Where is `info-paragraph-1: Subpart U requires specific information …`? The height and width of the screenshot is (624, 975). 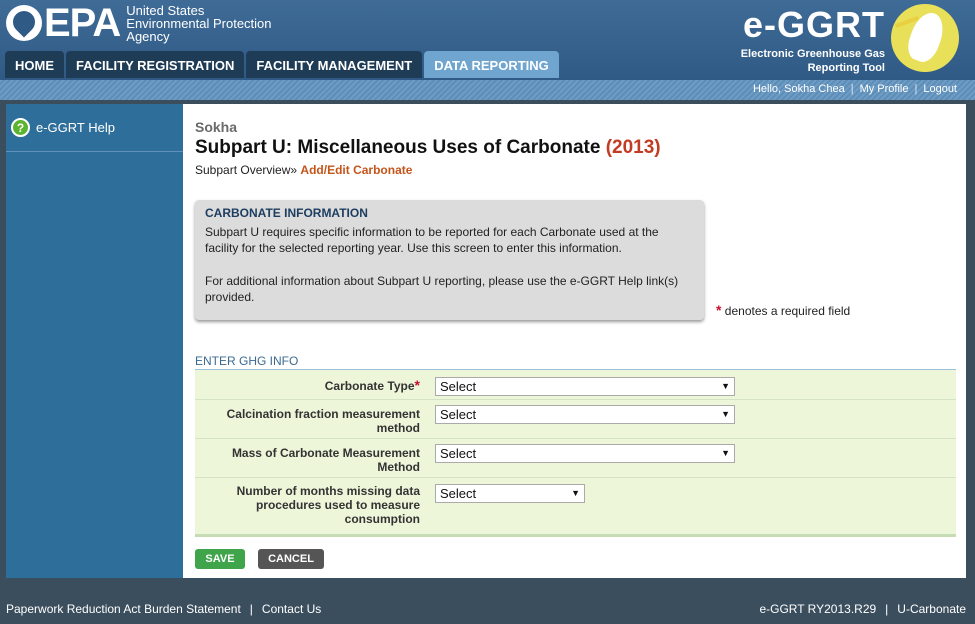 info-paragraph-1: Subpart U requires specific information … is located at coordinates (432, 240).